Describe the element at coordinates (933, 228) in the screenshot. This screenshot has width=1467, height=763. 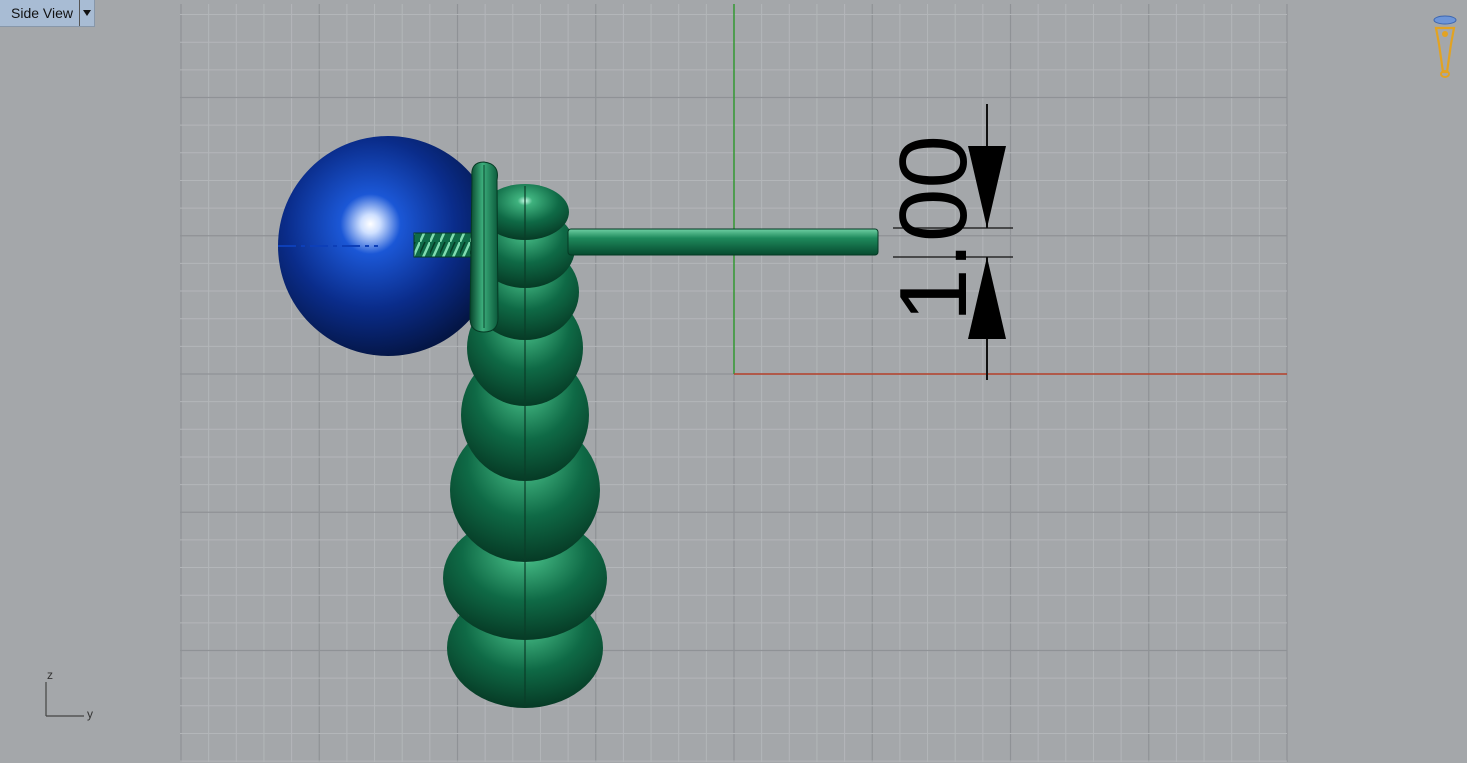
I see `dimension-value: 1.00` at that location.